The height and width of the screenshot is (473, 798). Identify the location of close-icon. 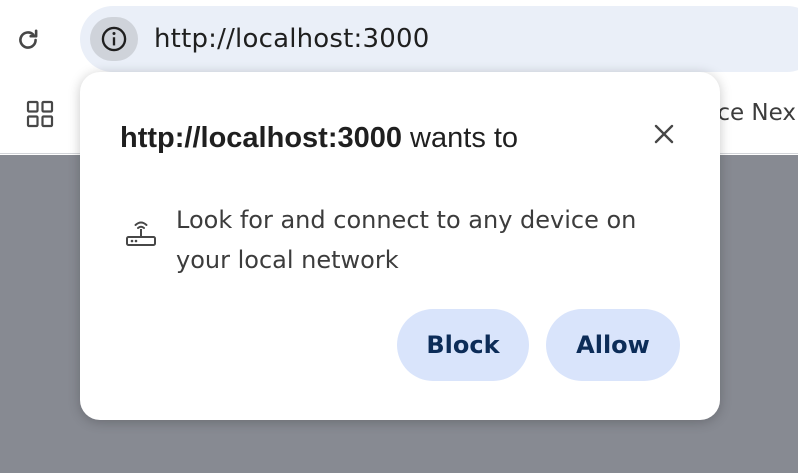
(664, 134).